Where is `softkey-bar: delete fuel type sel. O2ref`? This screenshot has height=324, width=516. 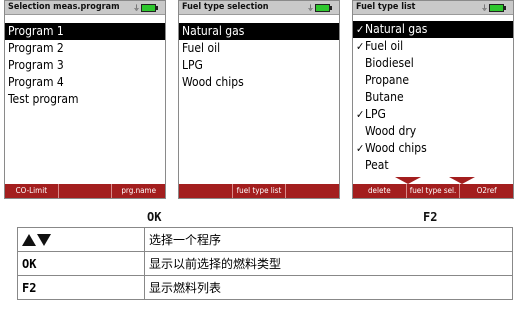 softkey-bar: delete fuel type sel. O2ref is located at coordinates (433, 191).